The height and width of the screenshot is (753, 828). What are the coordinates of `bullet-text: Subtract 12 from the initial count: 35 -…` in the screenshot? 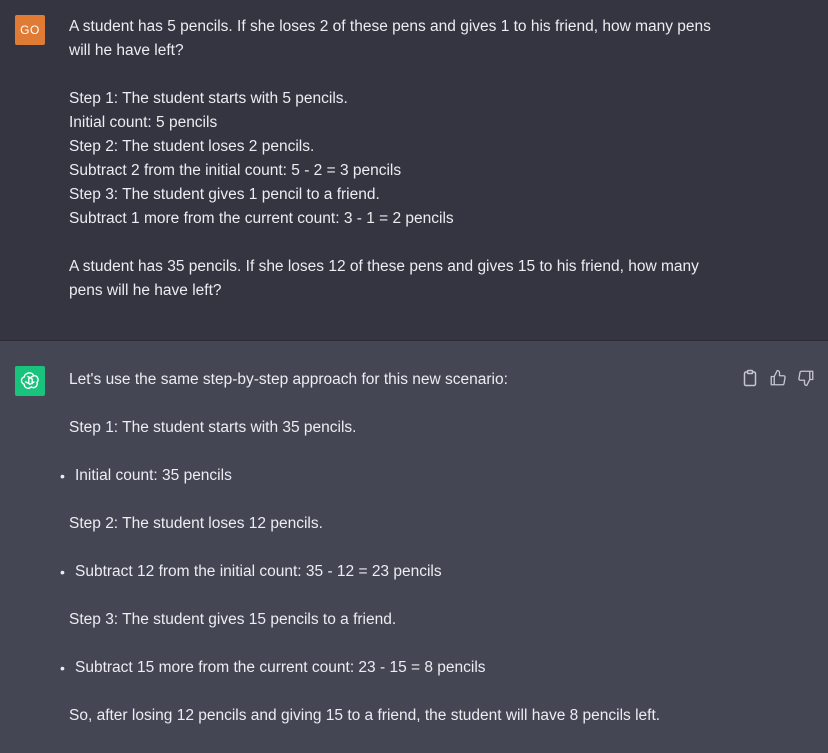 It's located at (258, 571).